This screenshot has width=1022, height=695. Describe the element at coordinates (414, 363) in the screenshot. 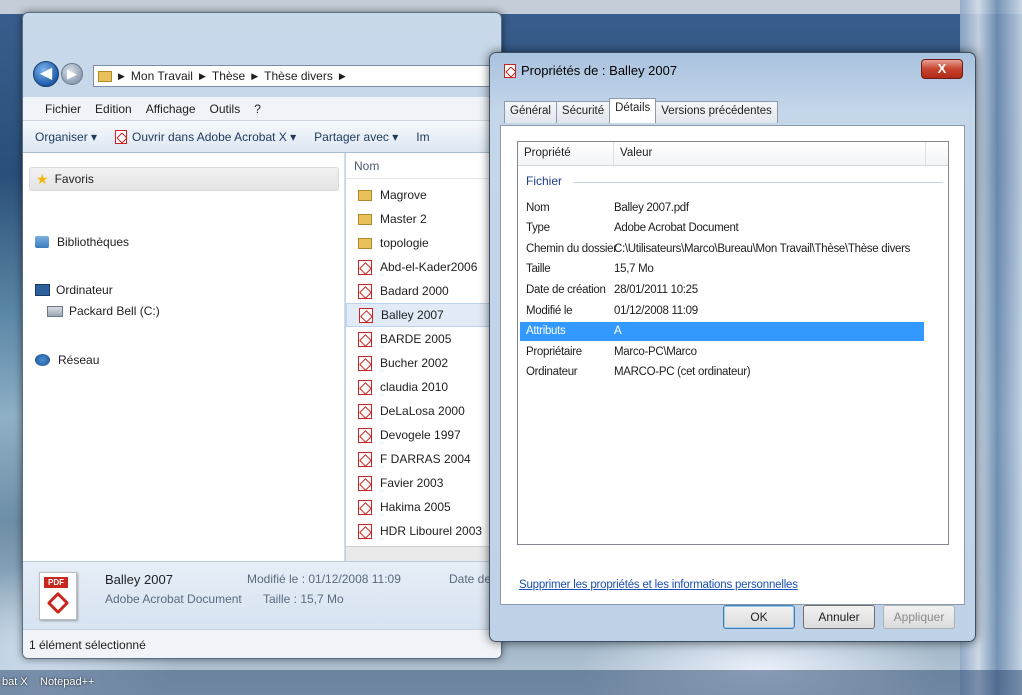

I see `file-name: Bucher 2002` at that location.